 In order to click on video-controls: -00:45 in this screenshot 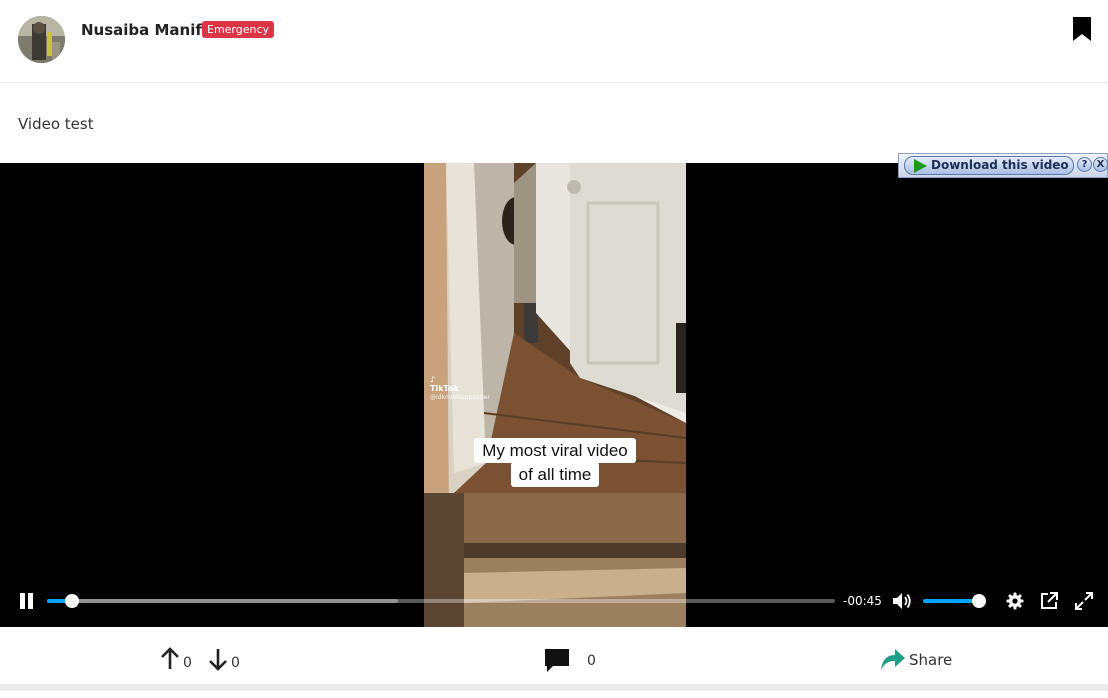, I will do `click(554, 601)`.